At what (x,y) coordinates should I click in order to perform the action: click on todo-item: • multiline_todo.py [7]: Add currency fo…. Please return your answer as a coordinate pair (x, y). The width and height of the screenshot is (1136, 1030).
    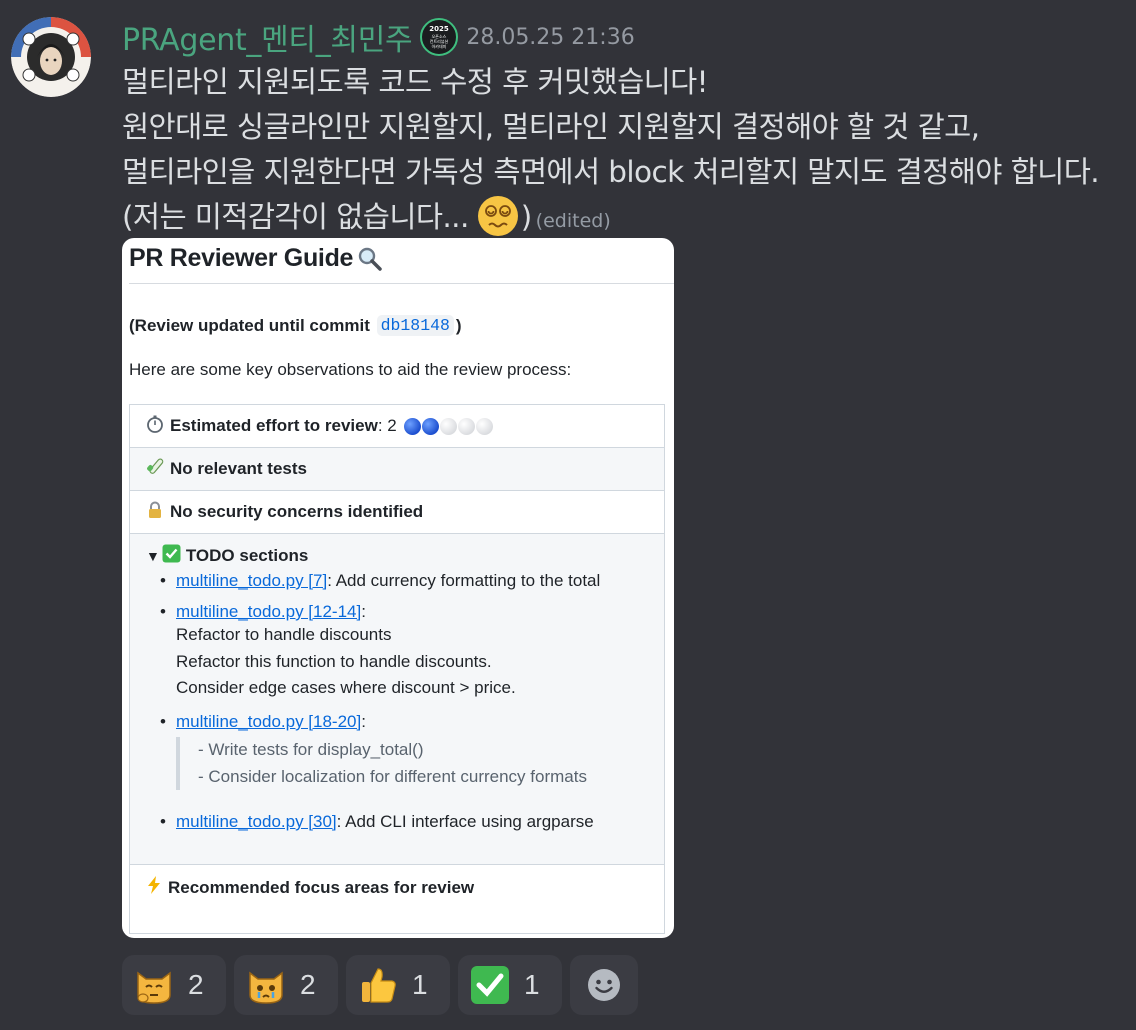
    Looking at the image, I should click on (380, 581).